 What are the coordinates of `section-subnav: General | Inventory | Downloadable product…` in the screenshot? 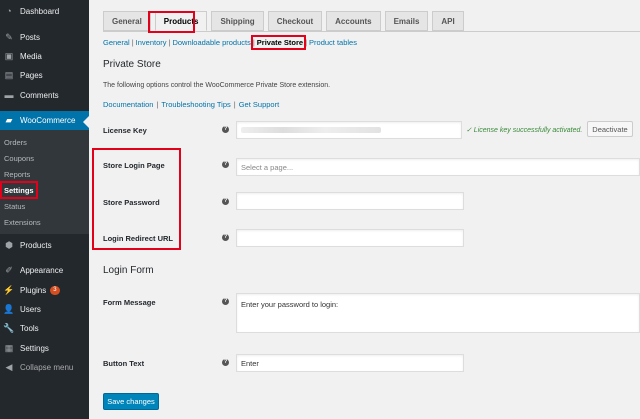 It's located at (230, 42).